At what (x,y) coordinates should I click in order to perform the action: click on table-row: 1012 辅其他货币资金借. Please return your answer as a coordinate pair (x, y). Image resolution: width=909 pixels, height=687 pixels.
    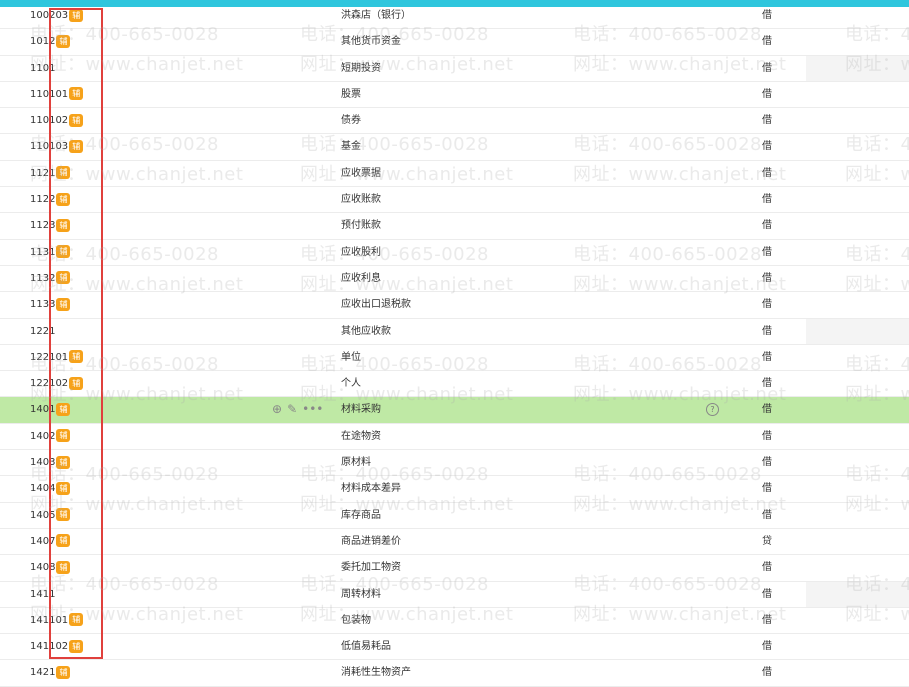
    Looking at the image, I should click on (454, 42).